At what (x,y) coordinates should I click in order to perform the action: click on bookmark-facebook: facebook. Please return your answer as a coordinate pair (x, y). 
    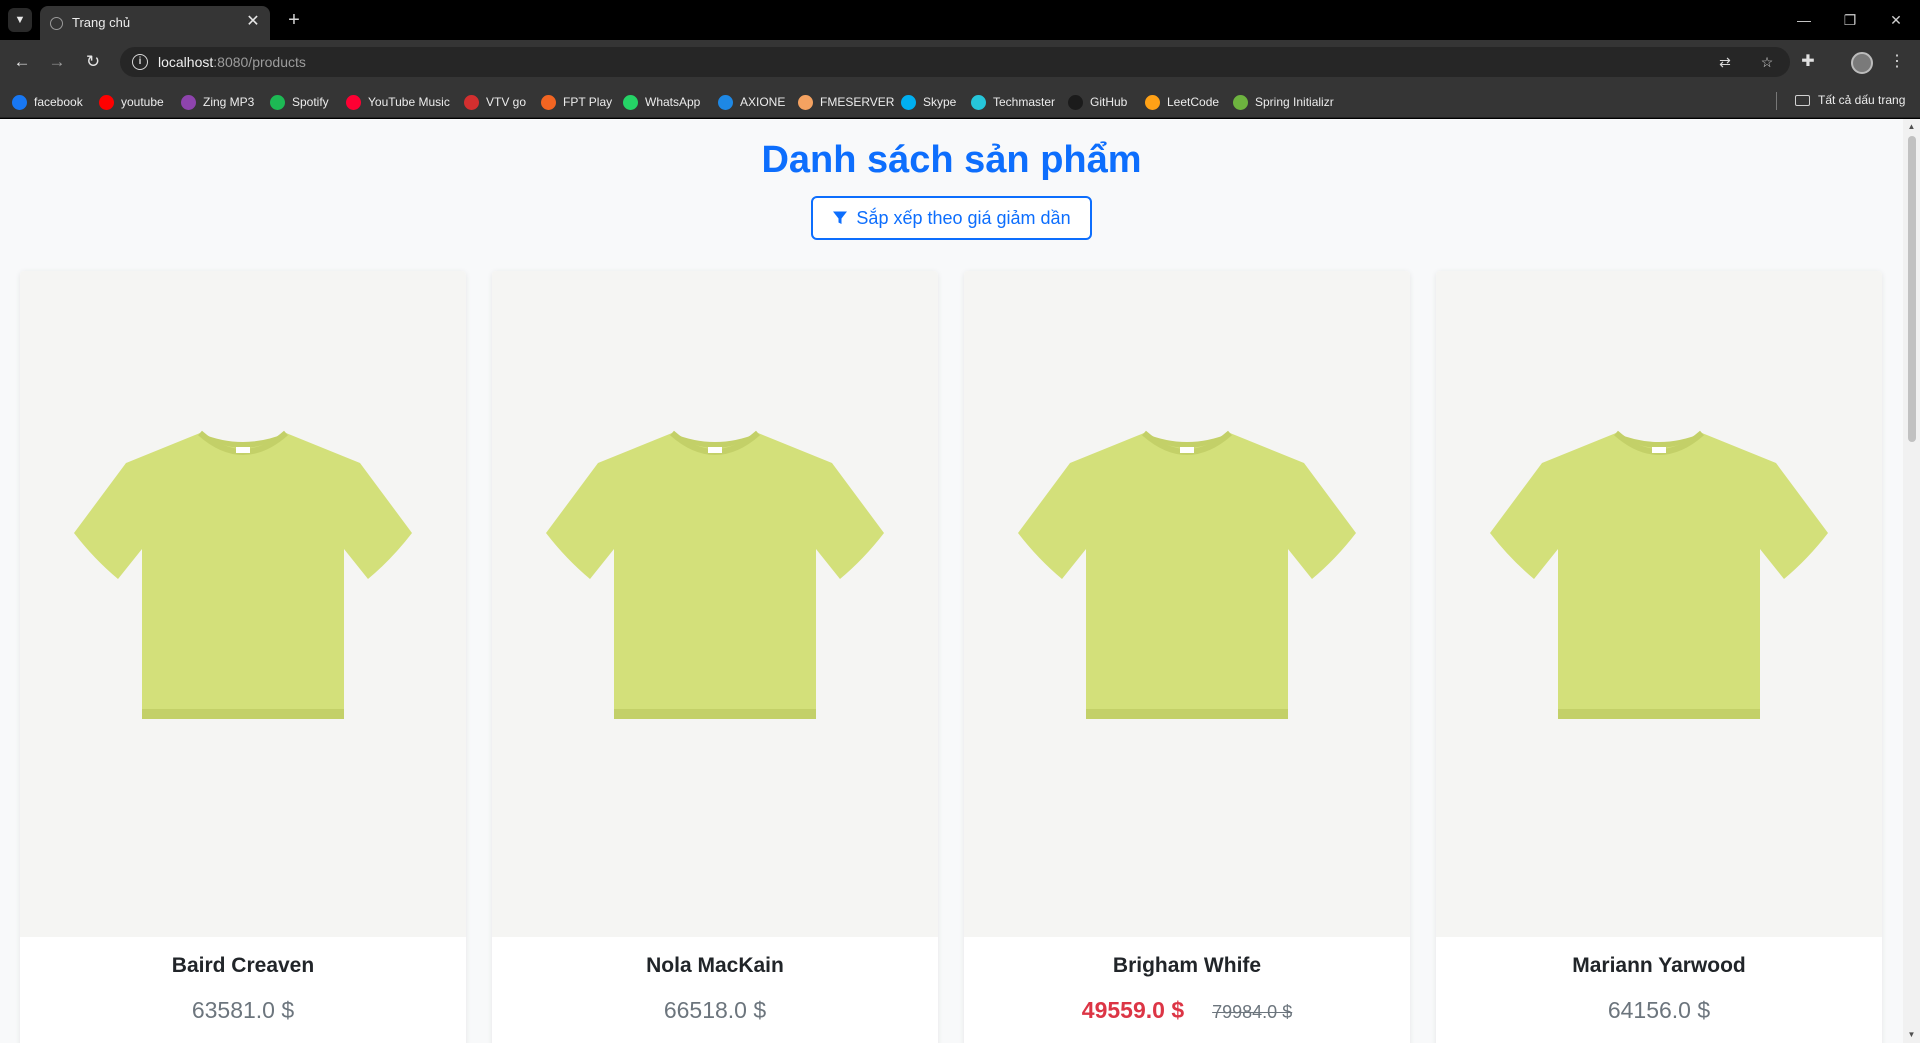
    Looking at the image, I should click on (47, 102).